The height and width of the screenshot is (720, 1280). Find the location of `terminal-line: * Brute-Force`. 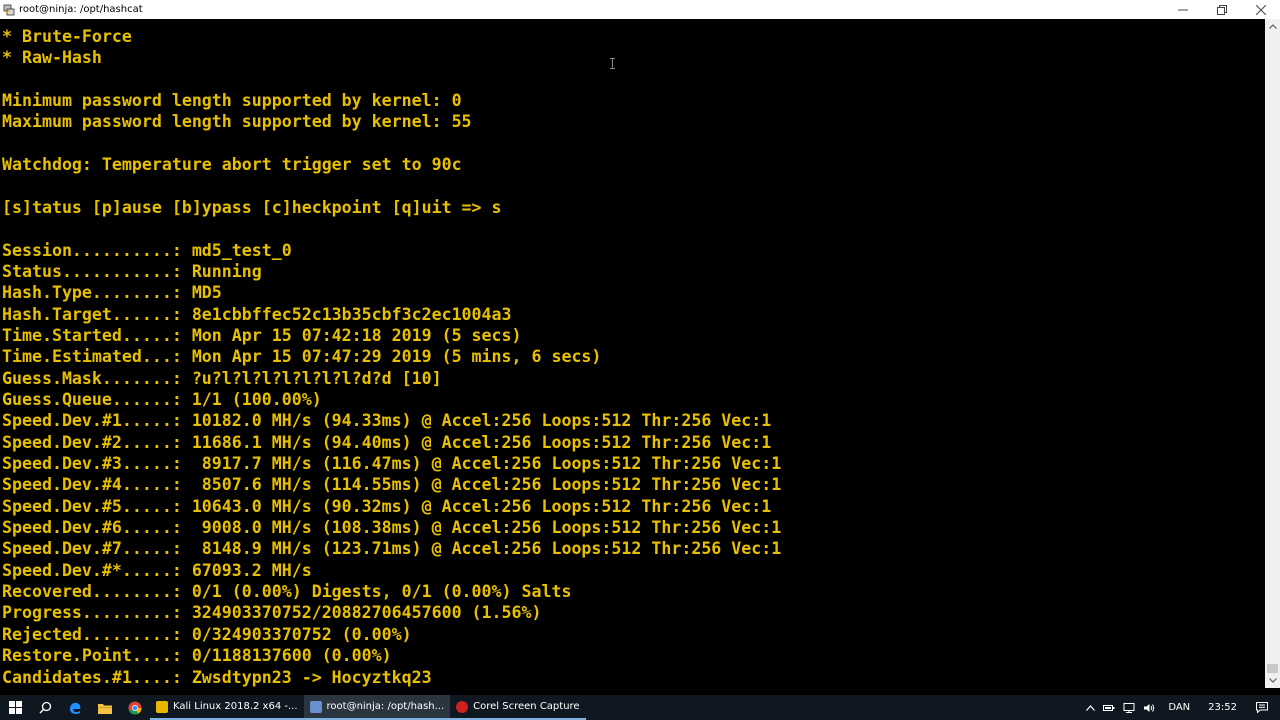

terminal-line: * Brute-Force is located at coordinates (67, 36).